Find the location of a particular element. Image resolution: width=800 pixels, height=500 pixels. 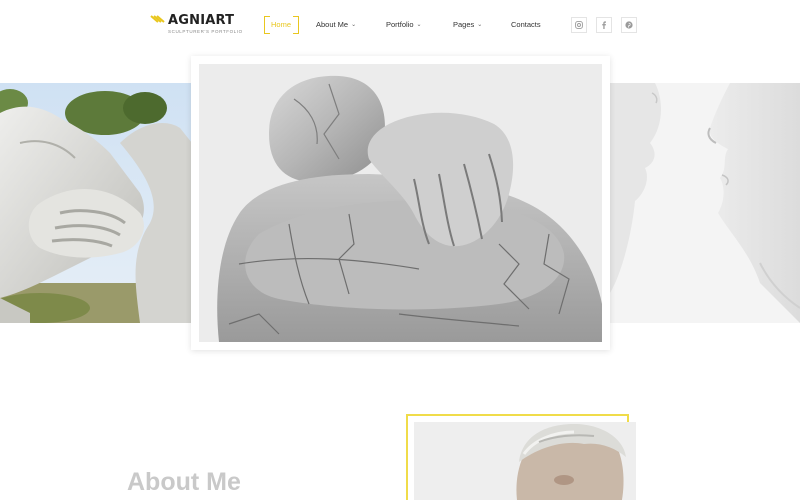

brand-logo: AGNIART SCULPTURER'S PORTFOLIO is located at coordinates (204, 25).